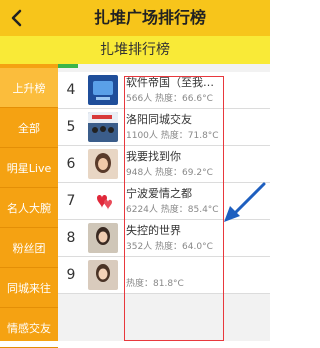 The width and height of the screenshot is (320, 348). I want to click on rank-number: 5, so click(71, 127).